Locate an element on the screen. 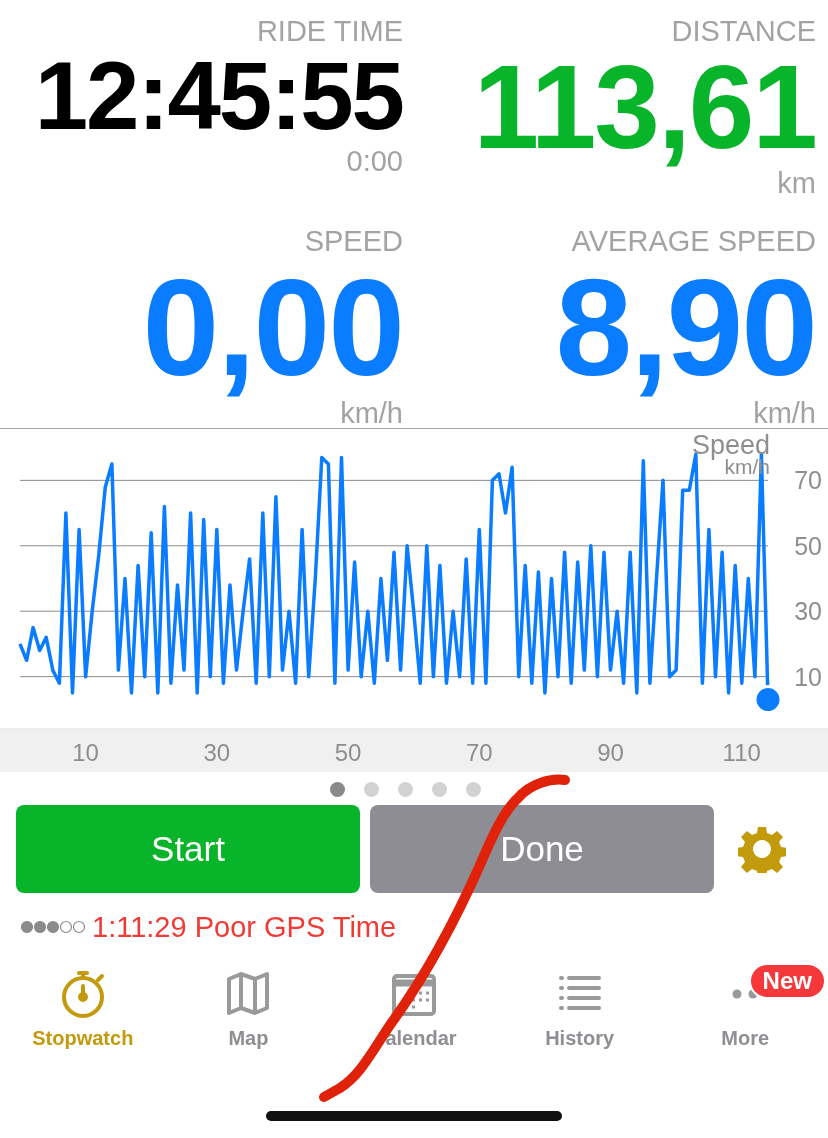  unit-label: km is located at coordinates (796, 183).